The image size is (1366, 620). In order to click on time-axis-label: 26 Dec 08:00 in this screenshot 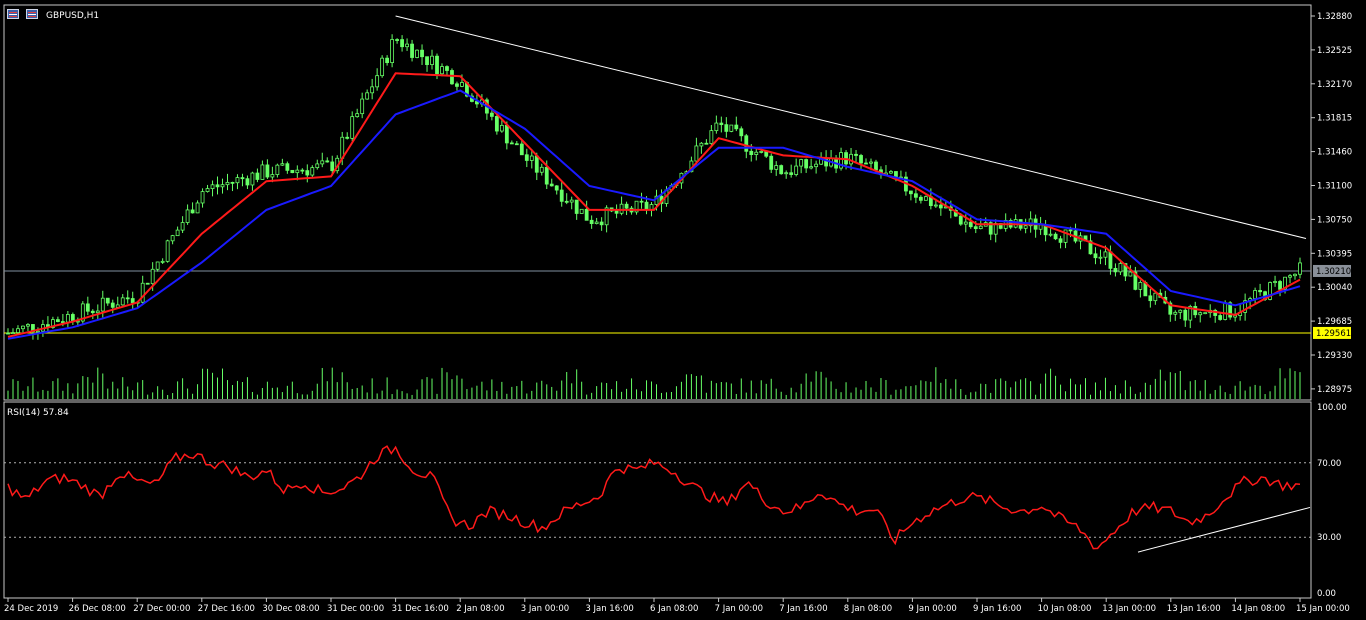, I will do `click(97, 609)`.